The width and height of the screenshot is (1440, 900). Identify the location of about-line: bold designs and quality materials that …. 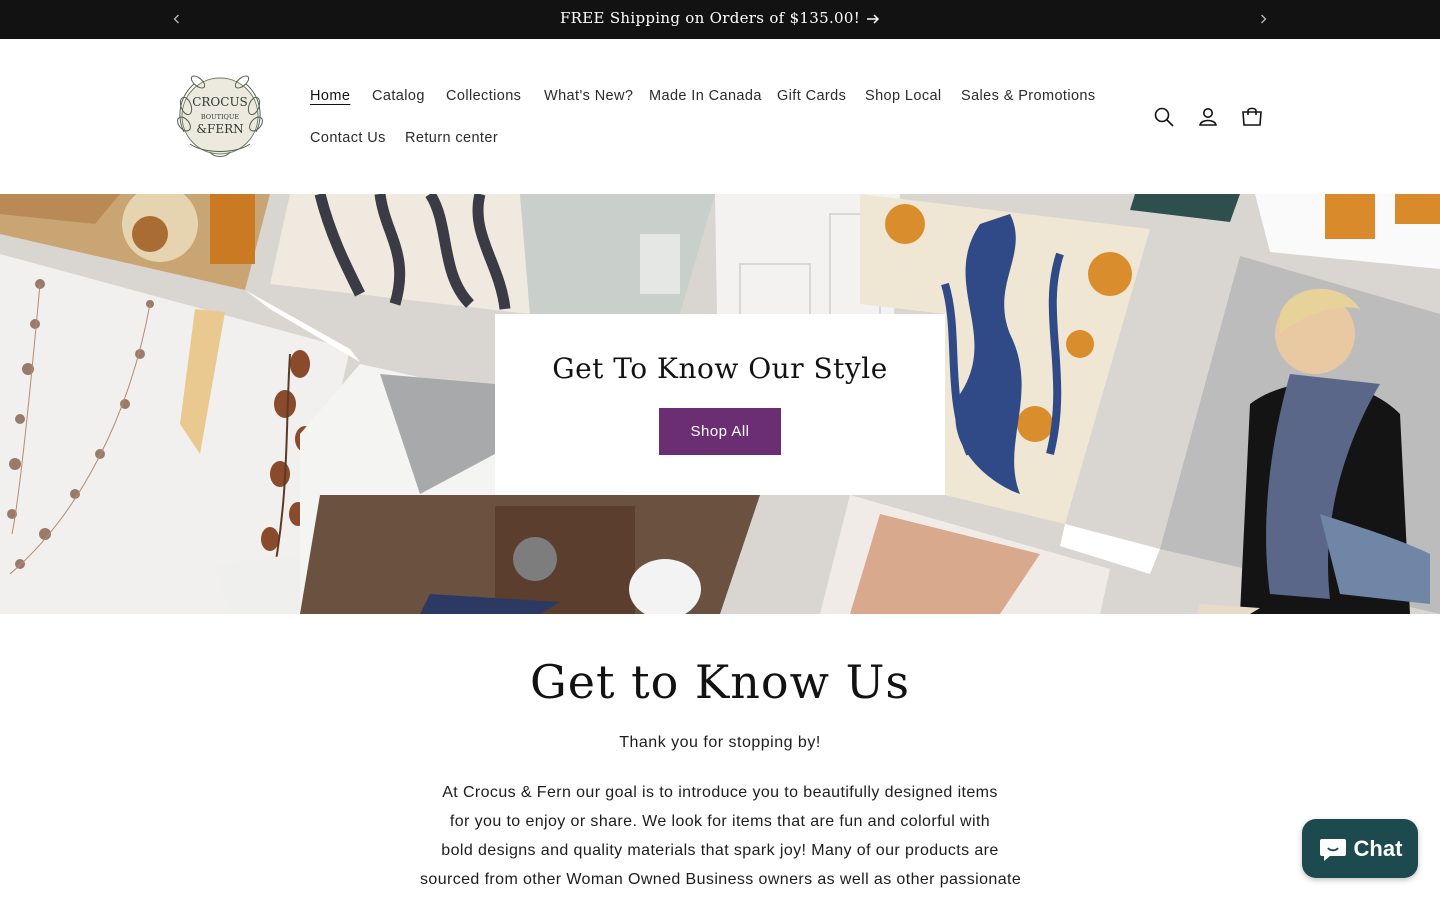
(720, 850).